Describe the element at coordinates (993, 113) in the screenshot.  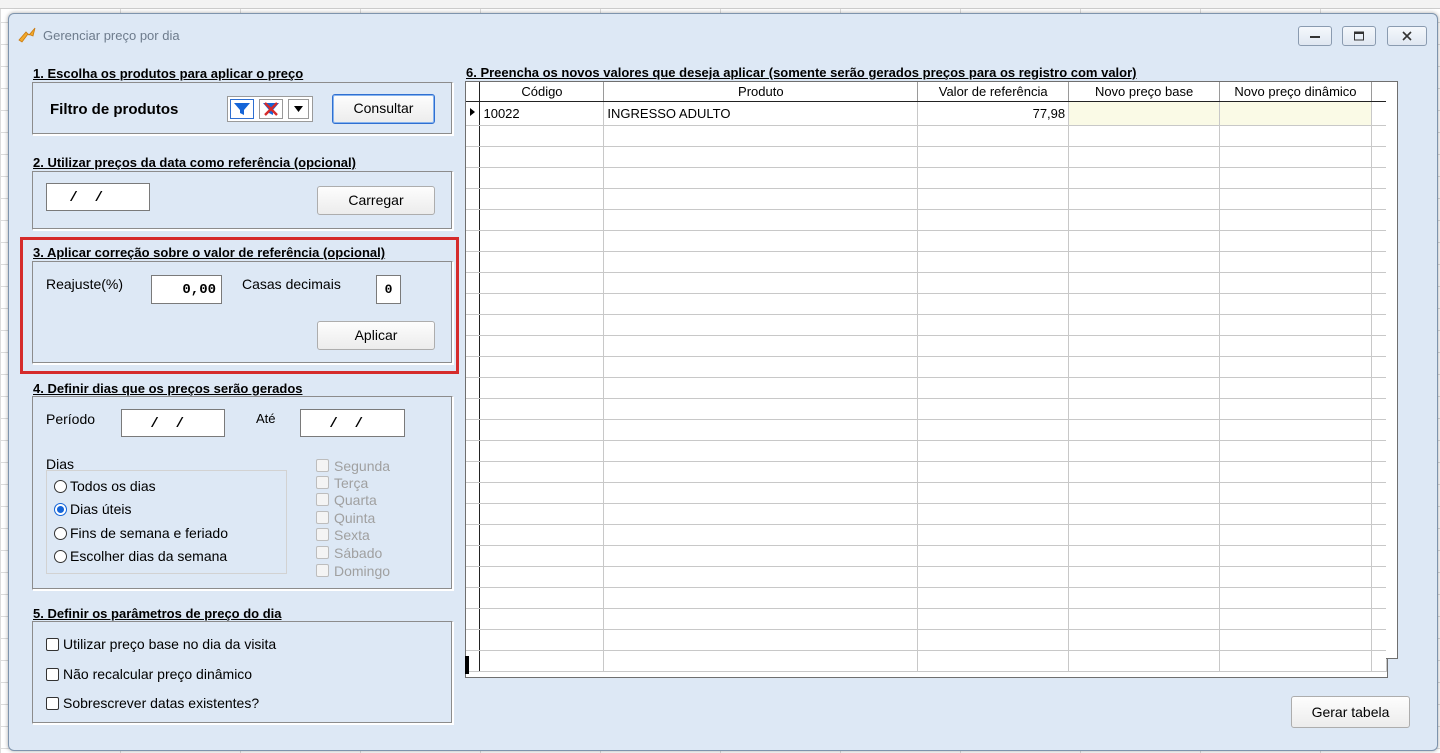
I see `cell-valor-referencia: 77,98` at that location.